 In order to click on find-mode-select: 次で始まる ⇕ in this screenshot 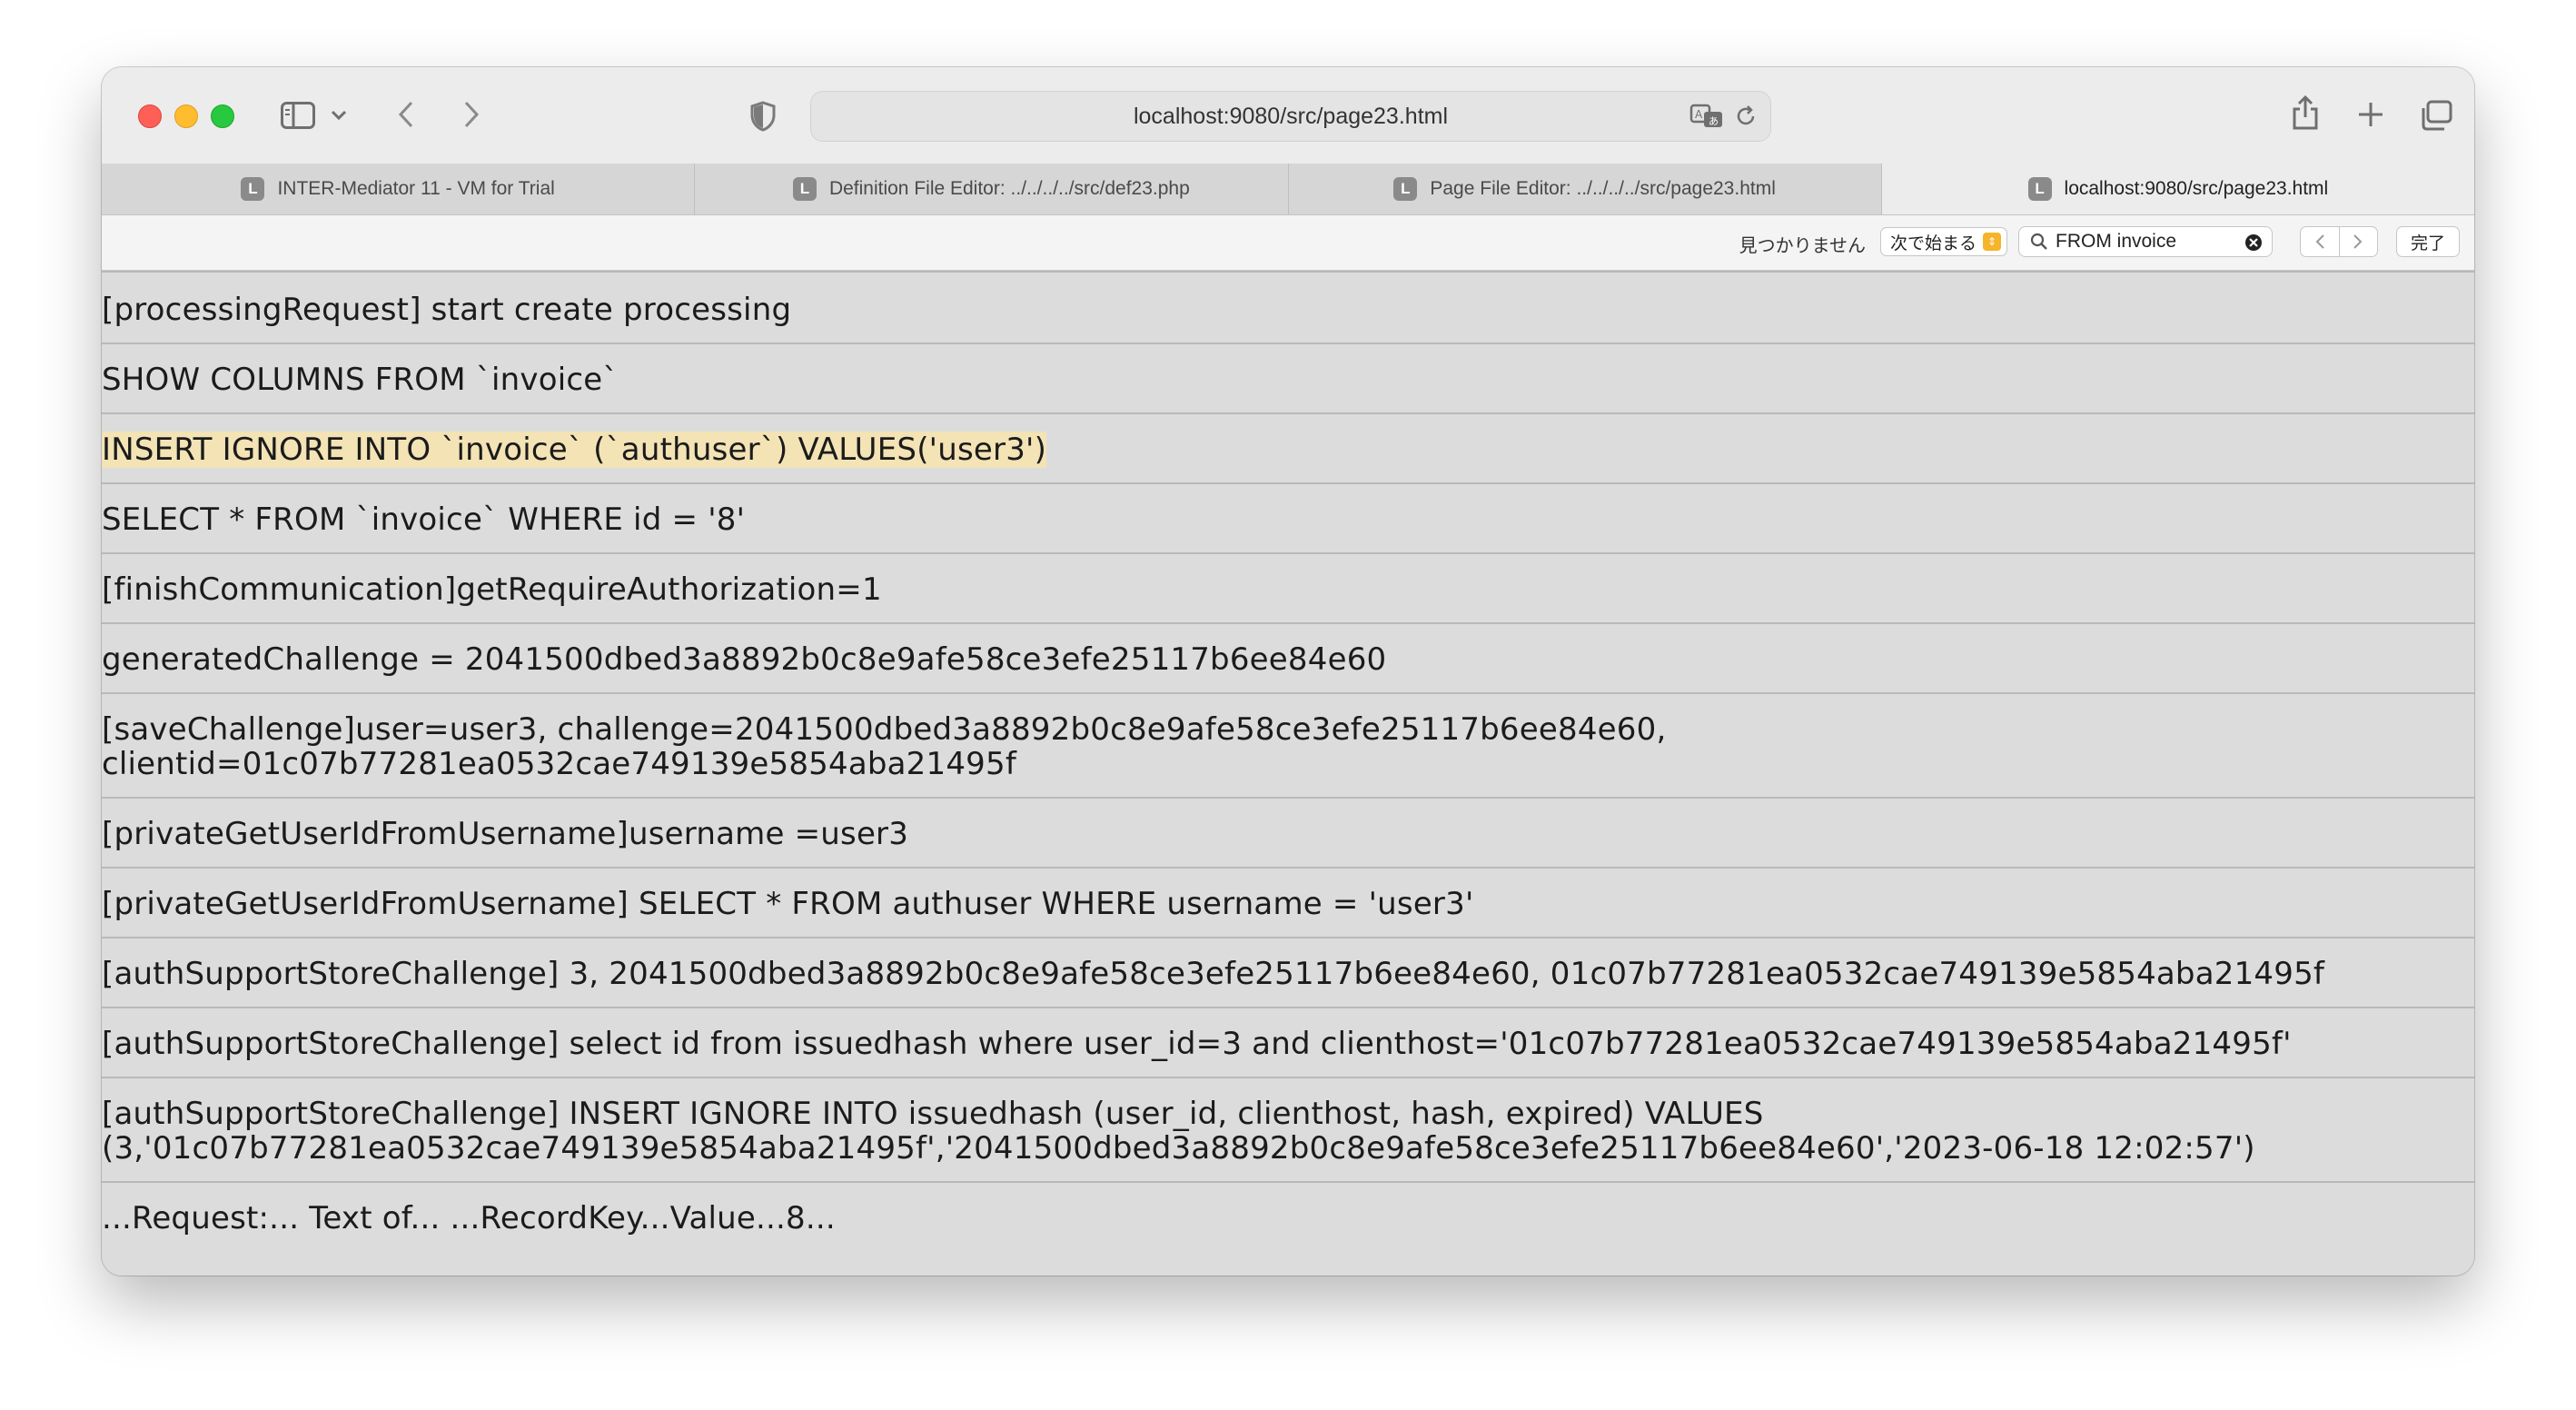, I will do `click(1943, 241)`.